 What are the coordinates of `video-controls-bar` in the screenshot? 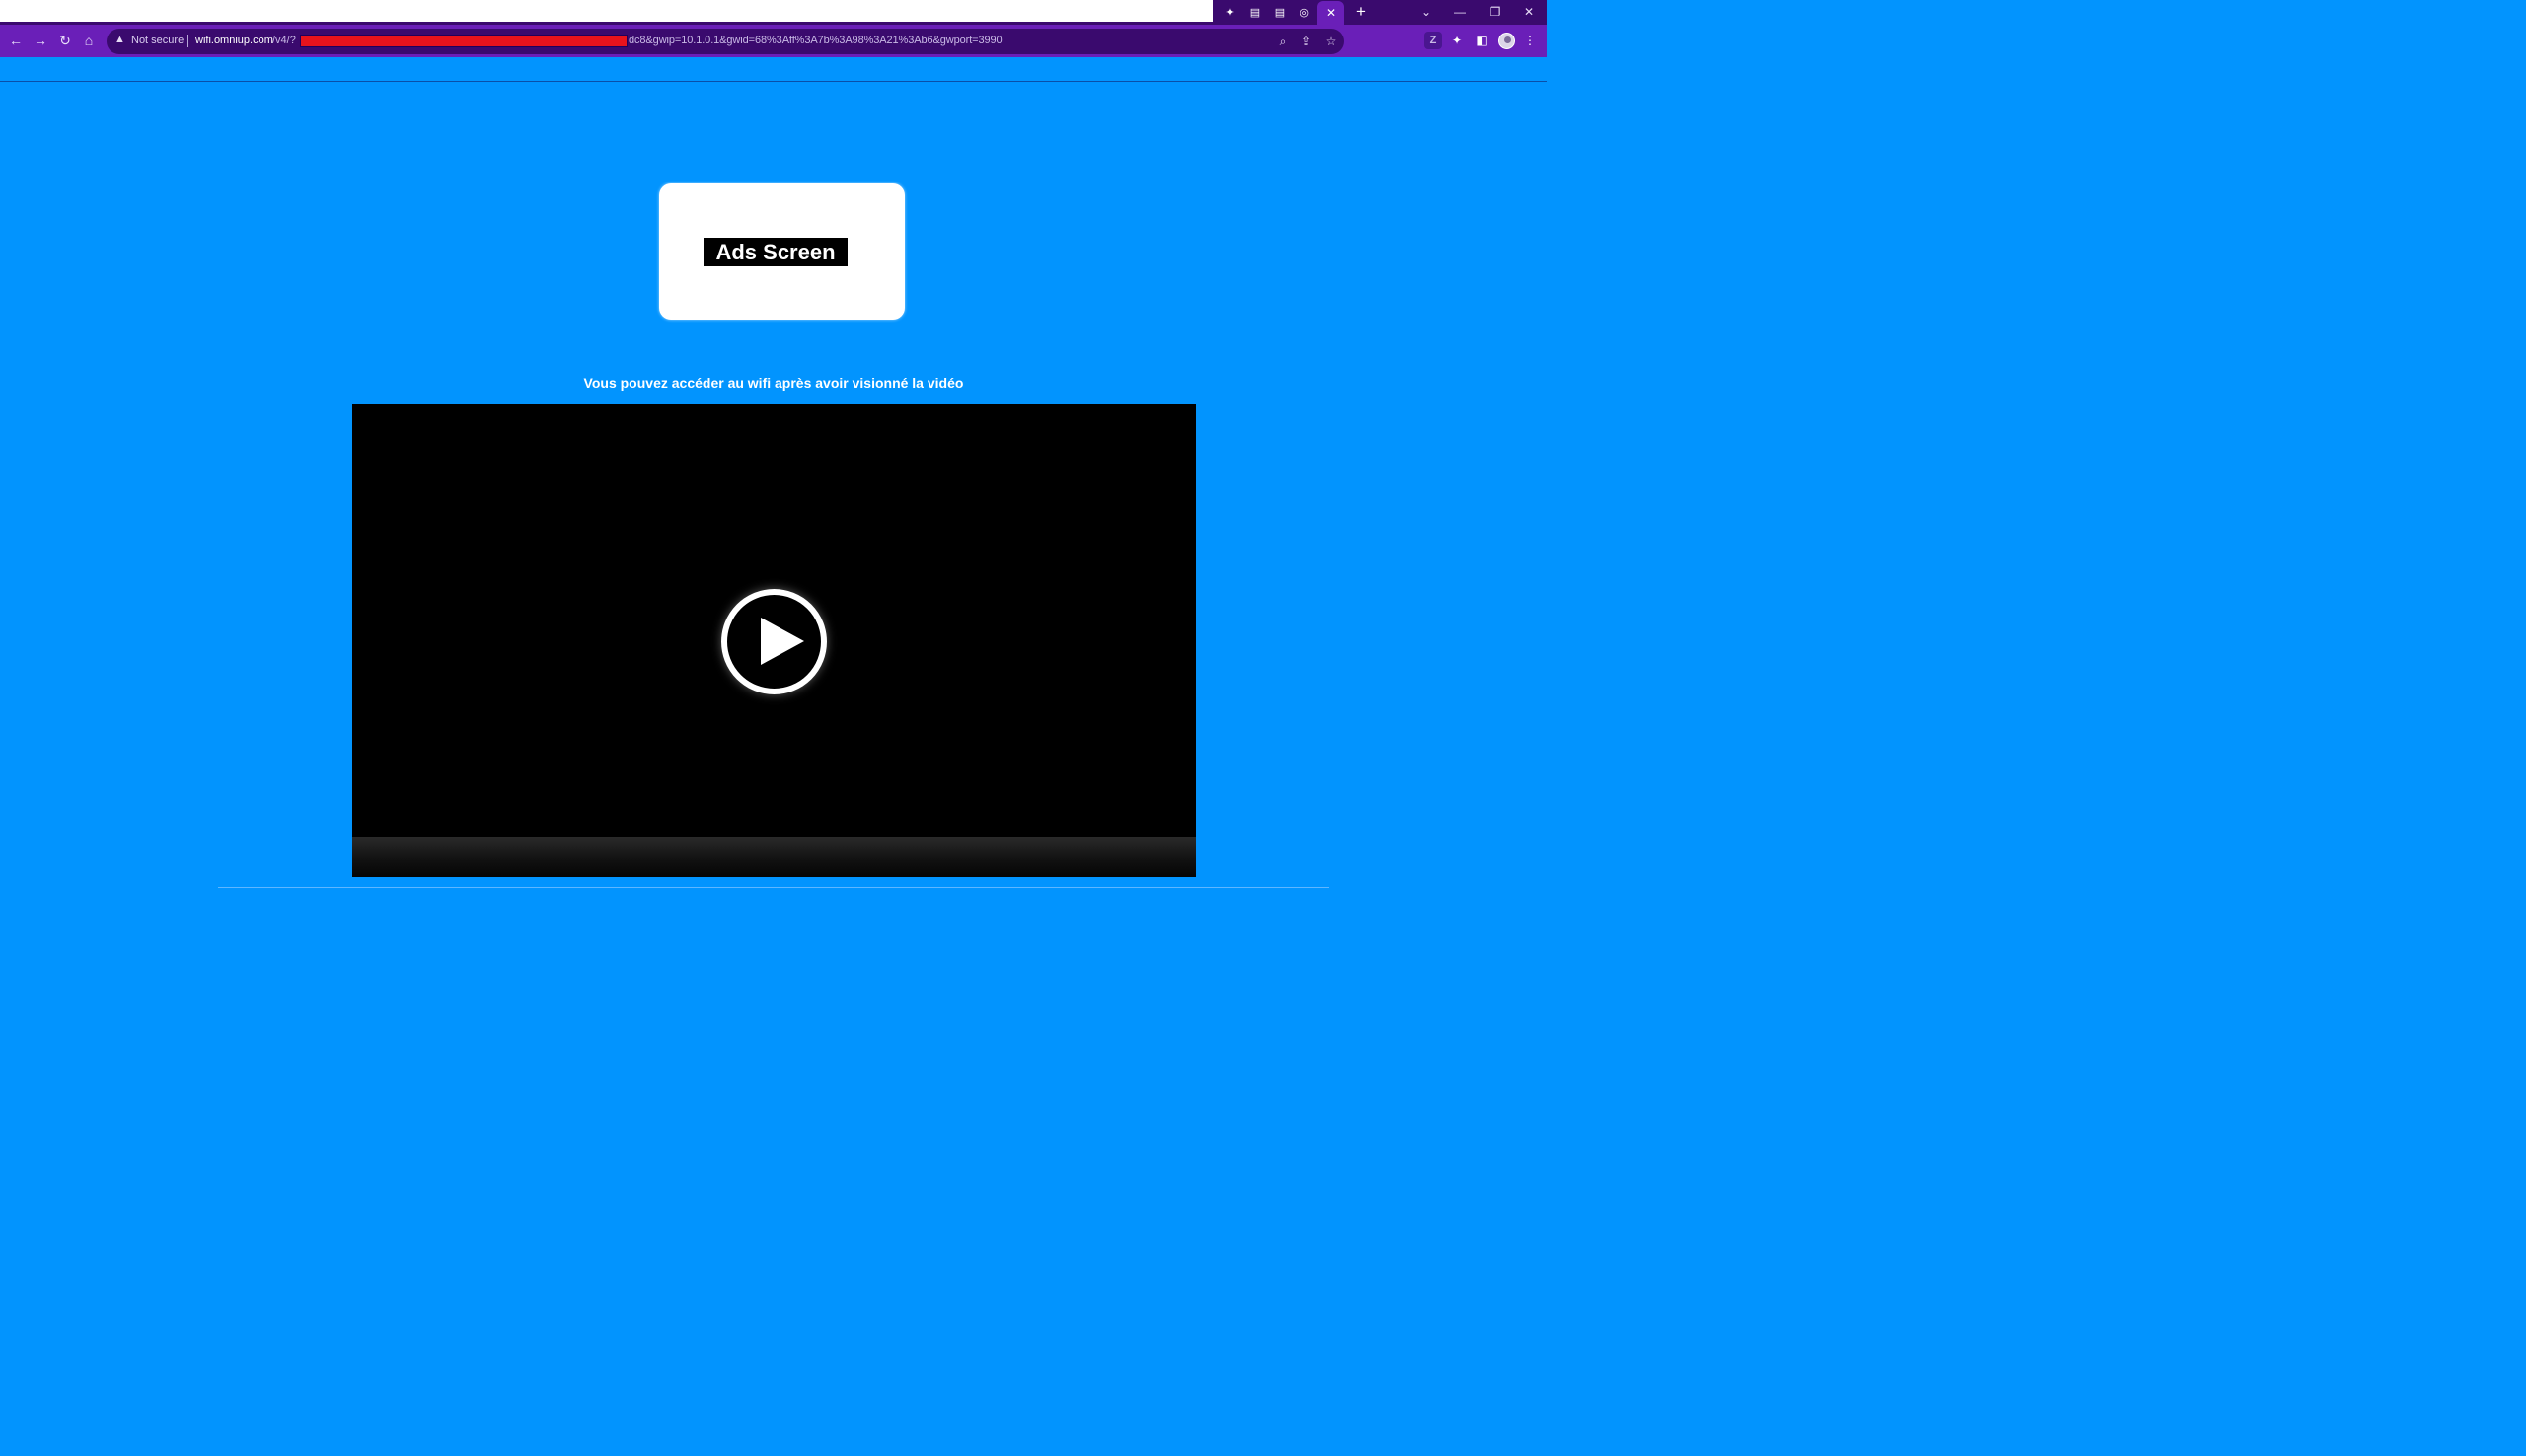 It's located at (774, 857).